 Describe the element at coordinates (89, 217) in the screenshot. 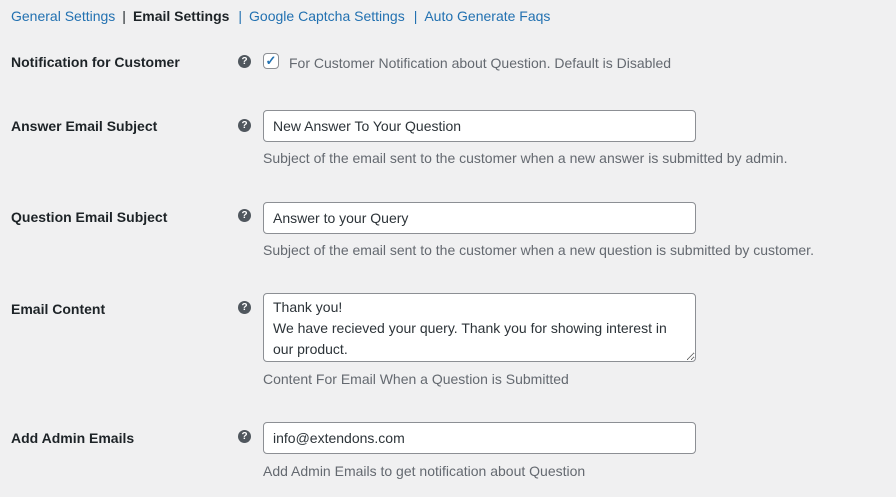

I see `question-subject-label: Question Email Subject` at that location.